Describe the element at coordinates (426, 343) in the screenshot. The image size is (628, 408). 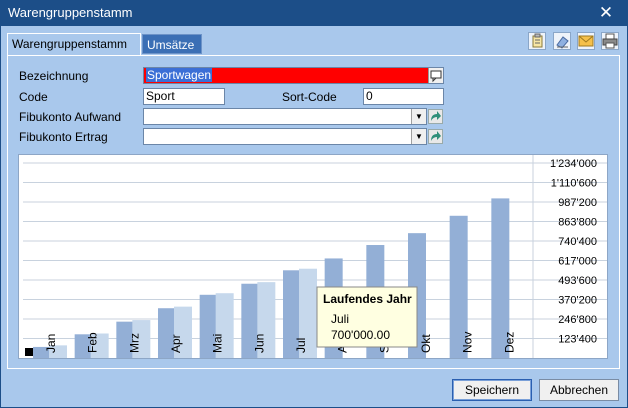
I see `x-tick-label: Okt` at that location.